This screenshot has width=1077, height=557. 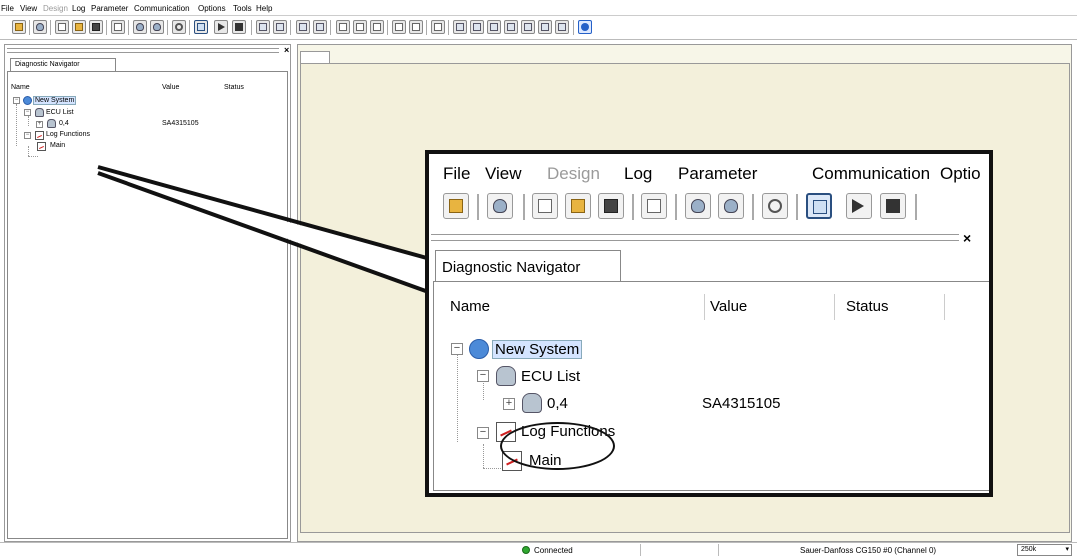 What do you see at coordinates (470, 306) in the screenshot?
I see `zoom-column-header-name: Name` at bounding box center [470, 306].